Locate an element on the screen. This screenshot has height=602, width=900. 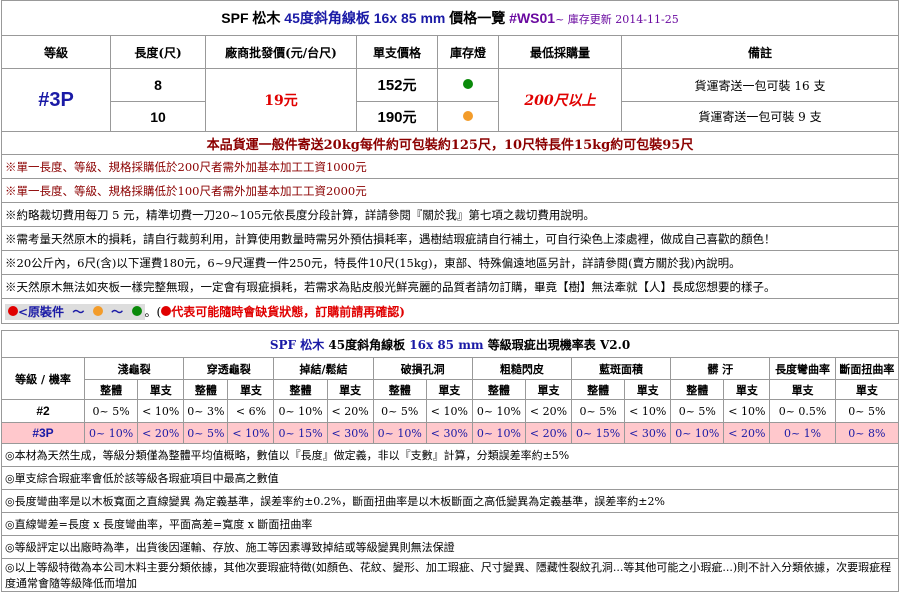
title-product: 45度斜角線板 is located at coordinates (327, 18).